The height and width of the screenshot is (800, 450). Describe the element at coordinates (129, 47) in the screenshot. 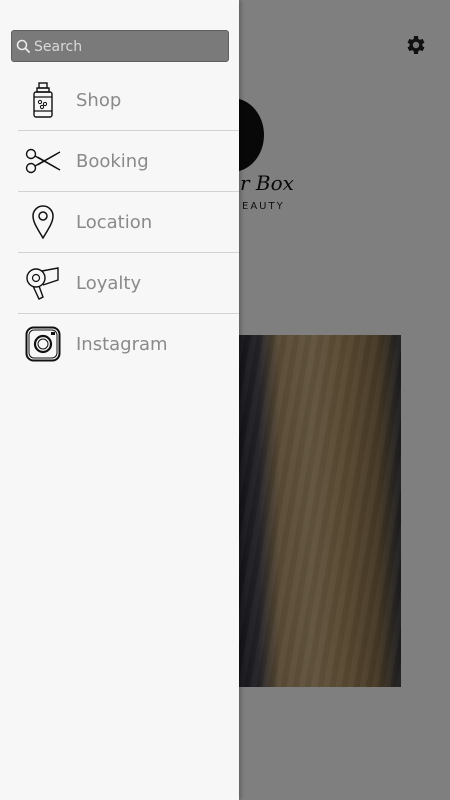

I see `search-input` at that location.